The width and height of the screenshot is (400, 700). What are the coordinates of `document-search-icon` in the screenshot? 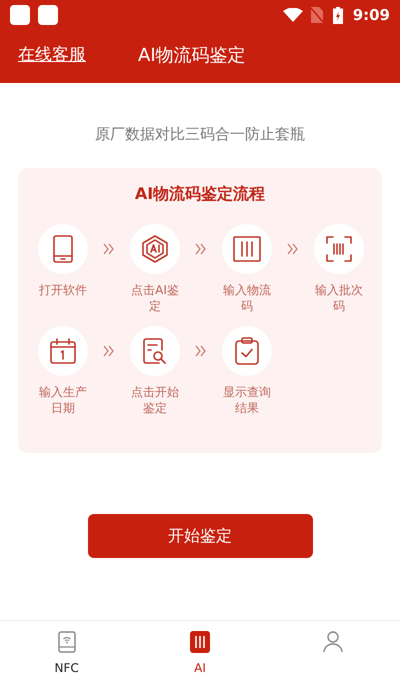 It's located at (155, 351).